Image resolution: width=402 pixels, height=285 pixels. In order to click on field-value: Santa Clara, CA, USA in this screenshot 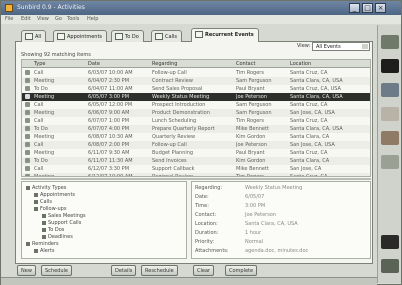, I will do `click(271, 224)`.